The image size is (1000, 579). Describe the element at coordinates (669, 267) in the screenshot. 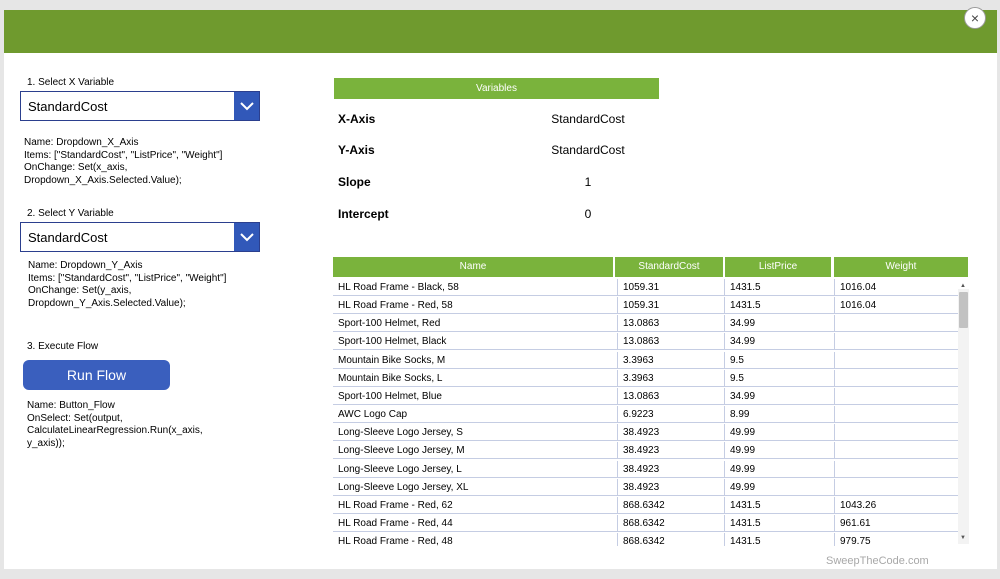

I see `column-header-standardcost: StandardCost` at that location.